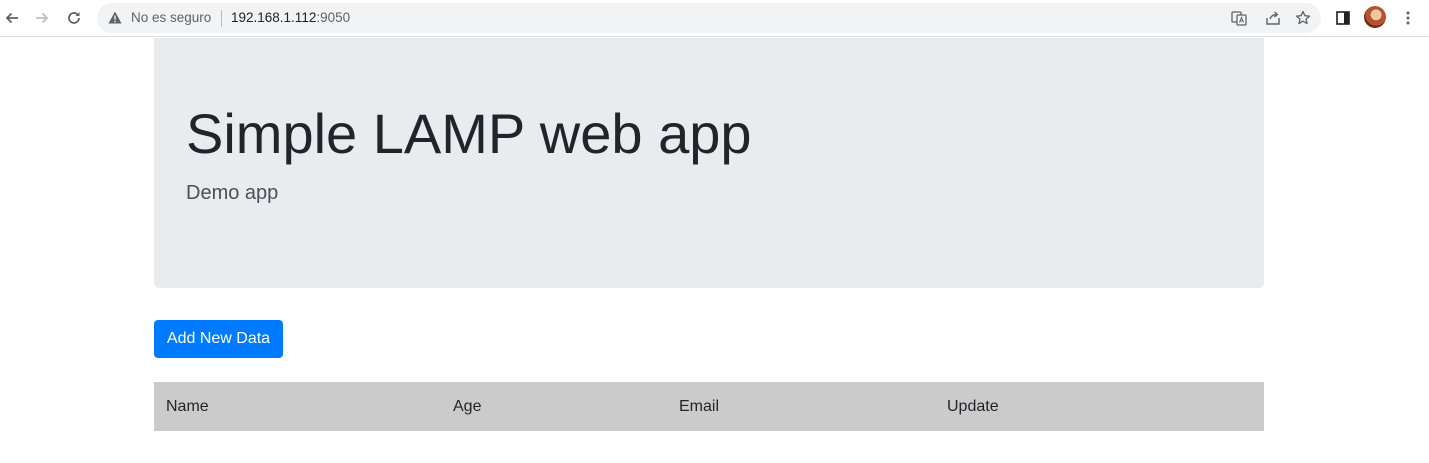  I want to click on back-icon, so click(12, 18).